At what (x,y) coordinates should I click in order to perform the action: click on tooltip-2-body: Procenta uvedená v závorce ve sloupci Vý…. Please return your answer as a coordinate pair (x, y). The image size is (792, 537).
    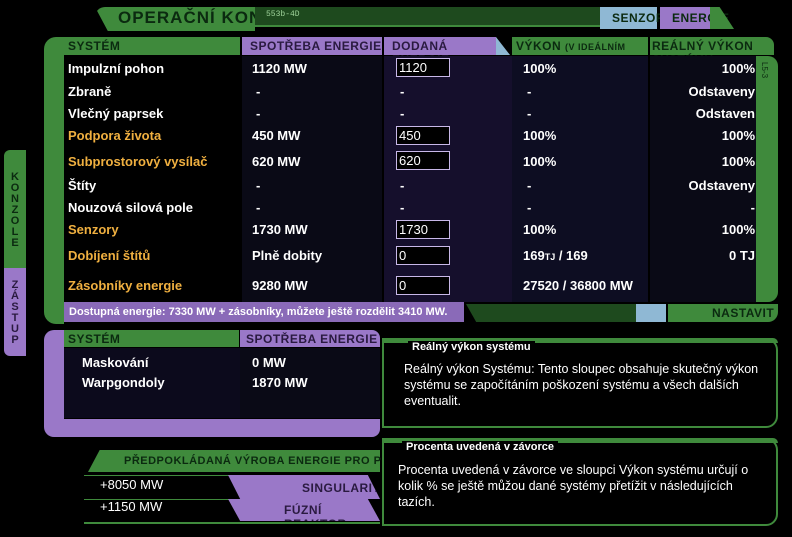
    Looking at the image, I should click on (573, 486).